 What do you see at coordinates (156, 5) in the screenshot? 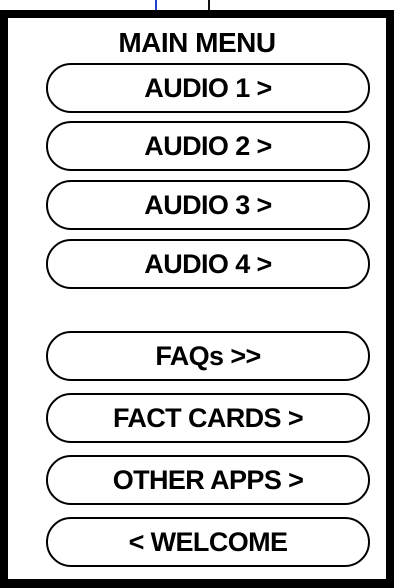
I see `top-edge-line-blue` at bounding box center [156, 5].